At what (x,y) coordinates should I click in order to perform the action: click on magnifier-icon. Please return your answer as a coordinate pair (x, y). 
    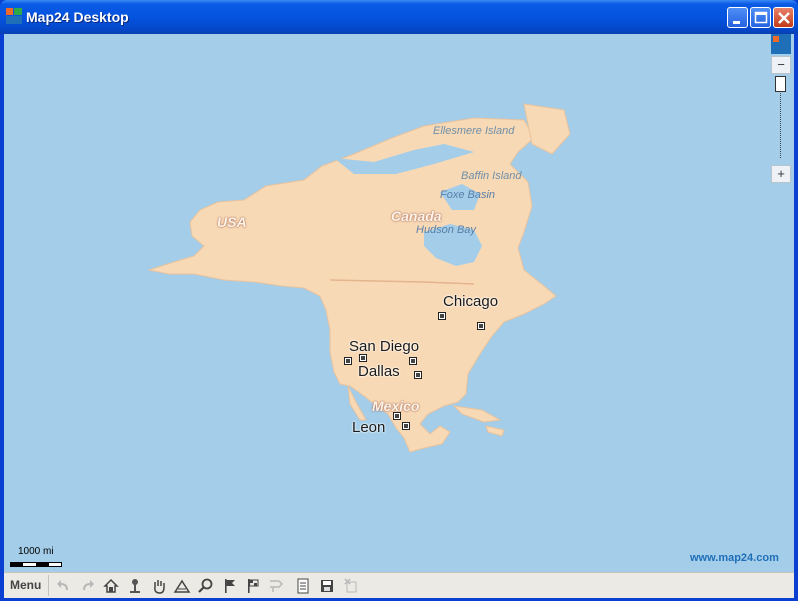
    Looking at the image, I should click on (206, 586).